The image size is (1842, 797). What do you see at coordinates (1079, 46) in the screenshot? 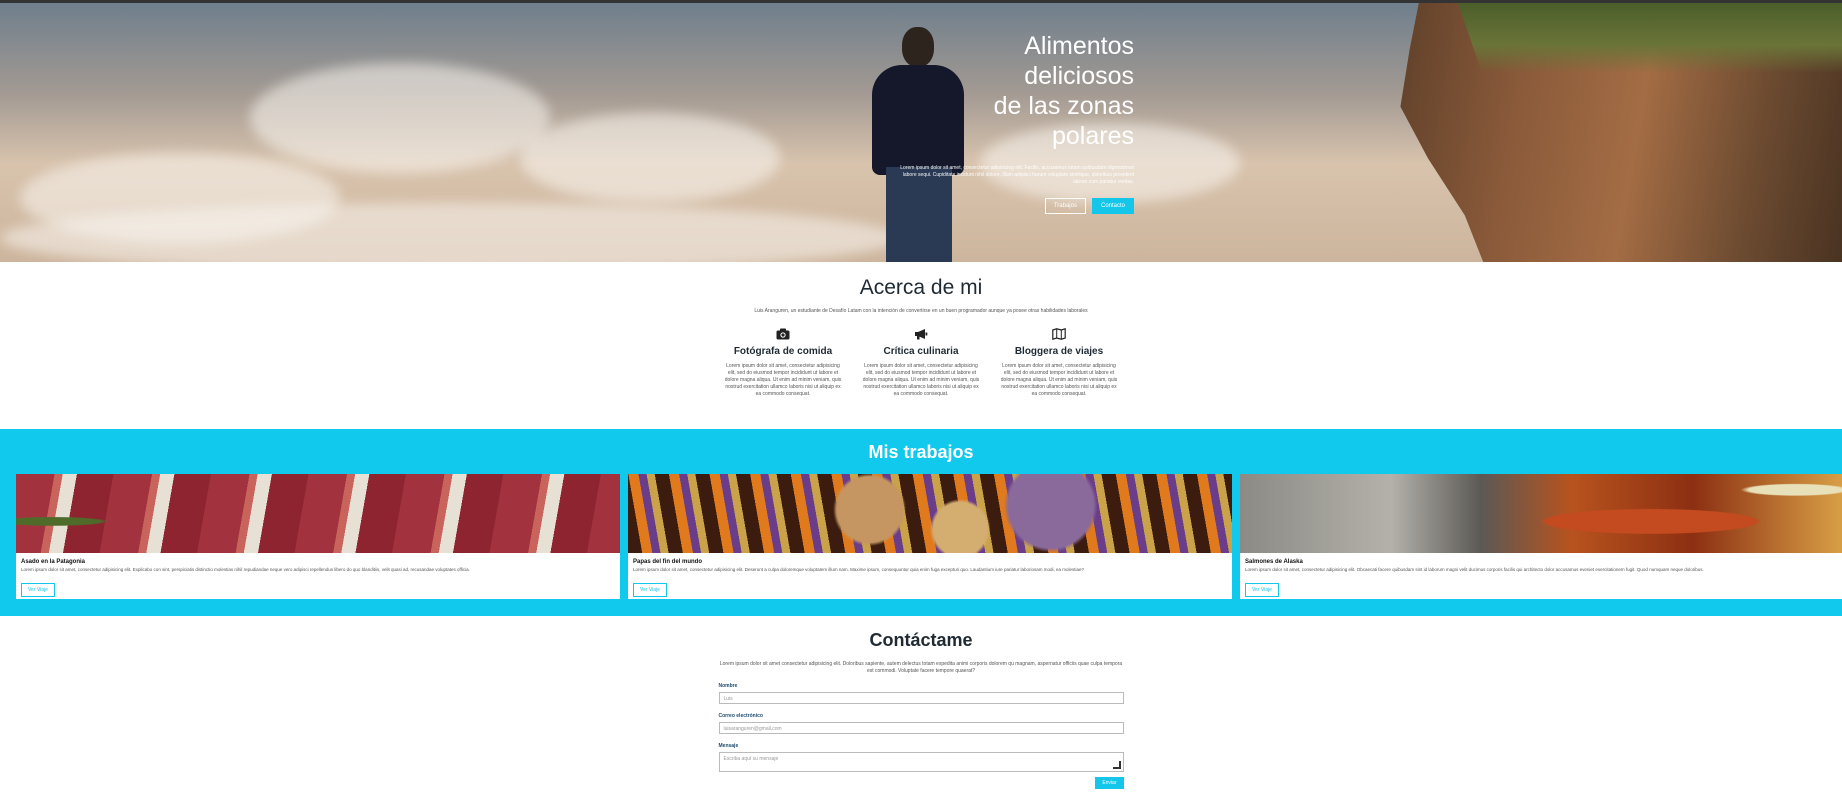
I see `hero-title-line: Alimentos` at bounding box center [1079, 46].